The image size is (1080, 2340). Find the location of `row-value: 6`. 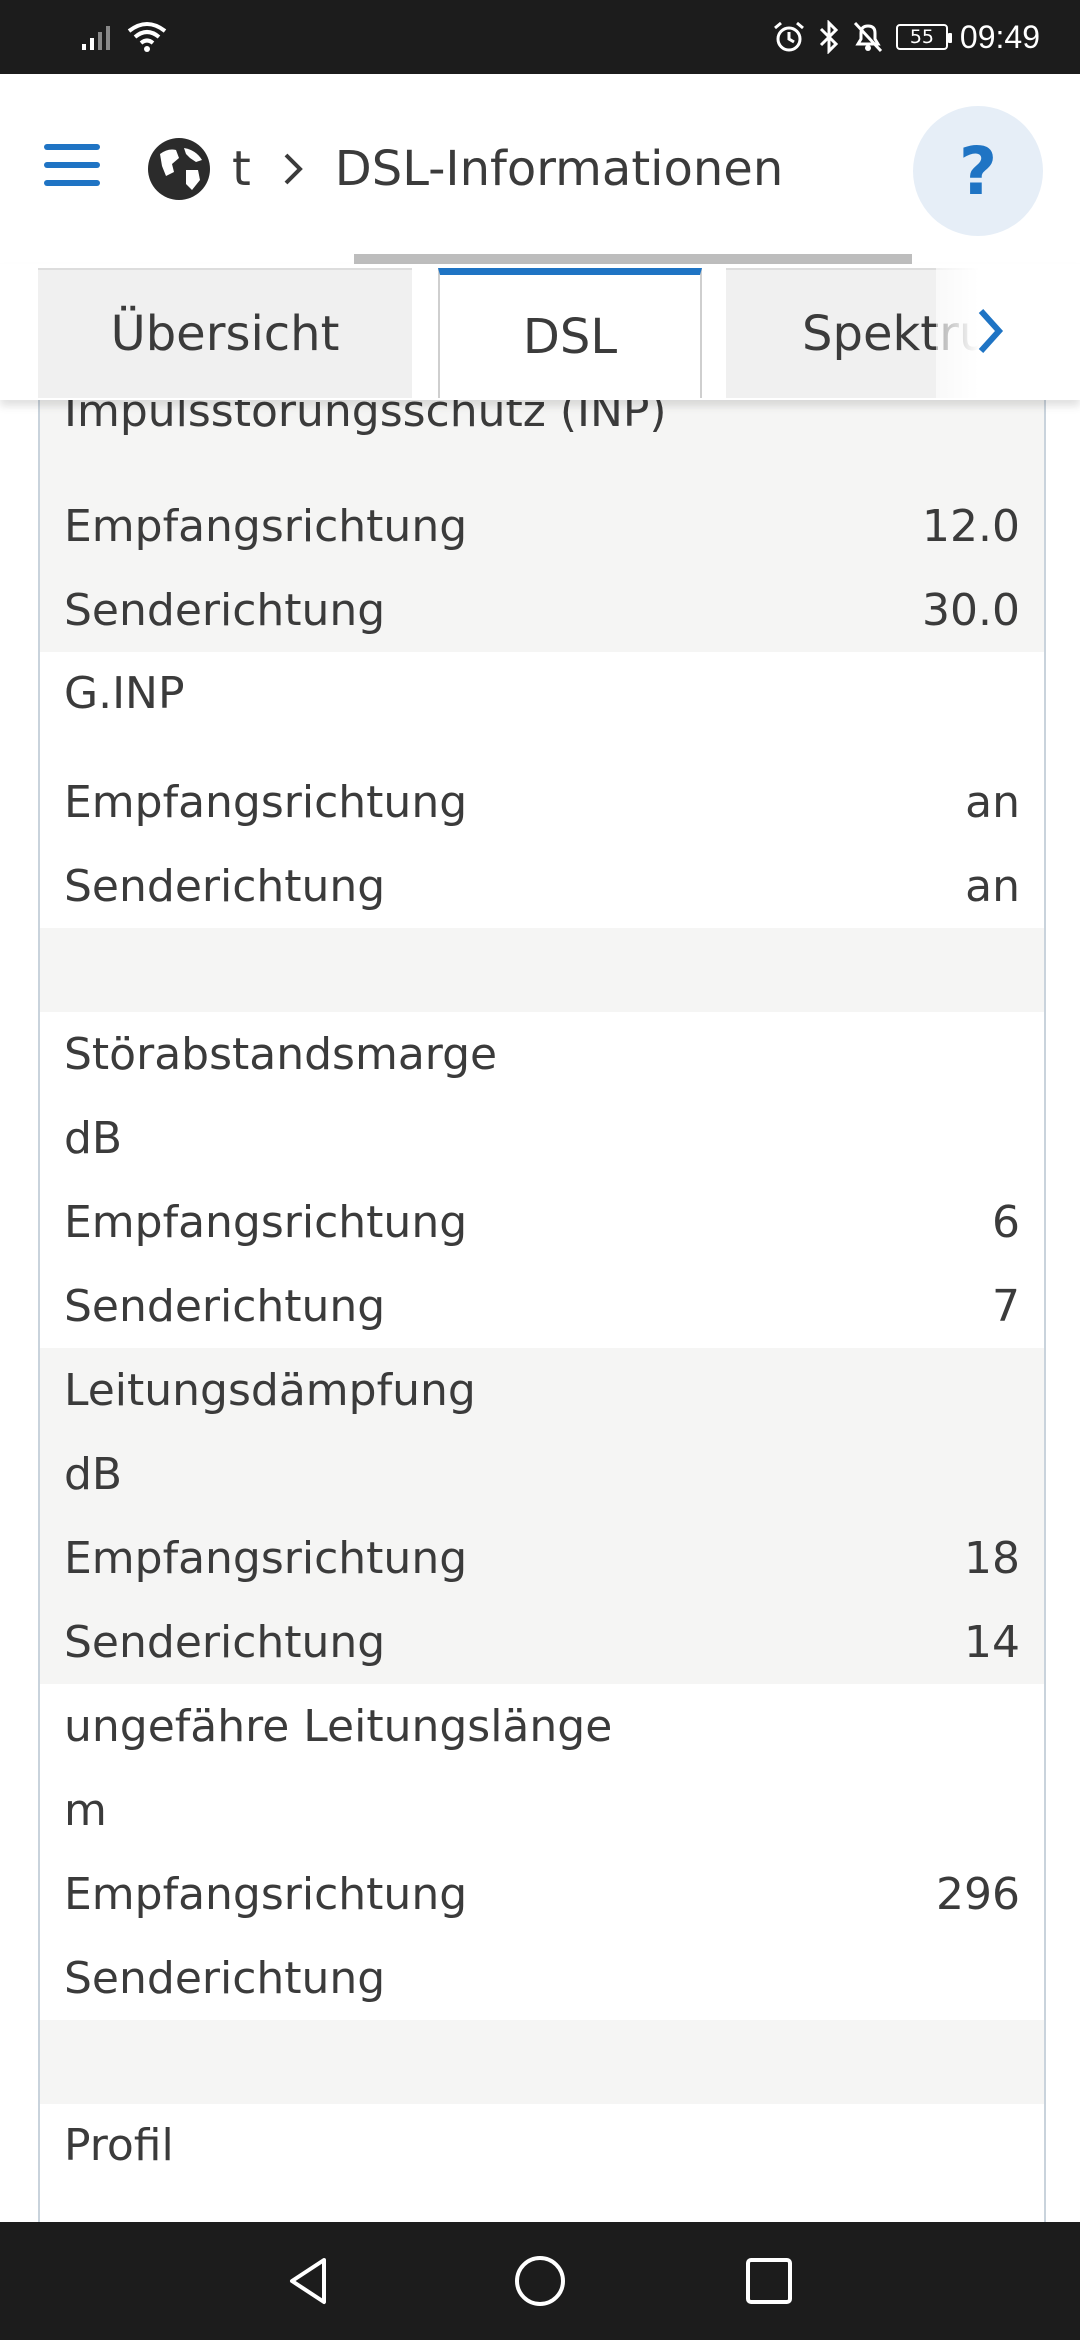

row-value: 6 is located at coordinates (1006, 1222).